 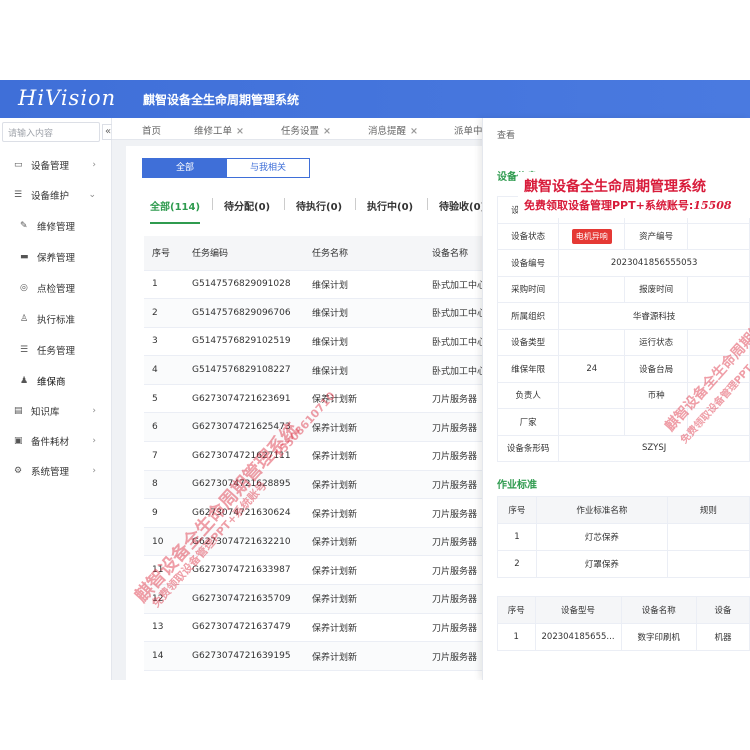 I want to click on tab-messages: 消息提醒 ×, so click(x=393, y=130).